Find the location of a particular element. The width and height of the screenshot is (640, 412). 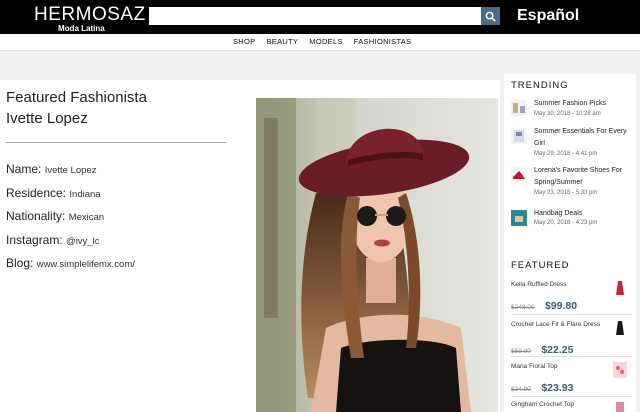

fact-value: Indiana is located at coordinates (85, 194).